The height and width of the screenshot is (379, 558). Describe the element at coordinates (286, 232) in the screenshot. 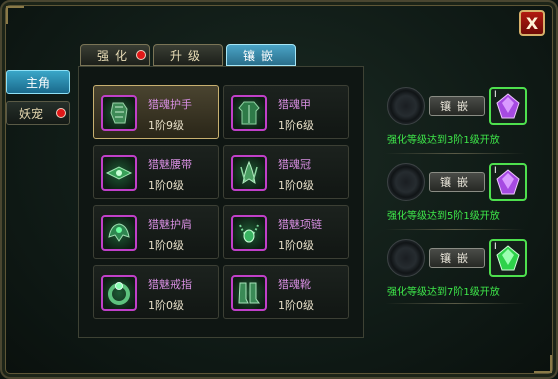

I see `equipment-slot-necklace: 猎魅项链 1阶0级` at that location.